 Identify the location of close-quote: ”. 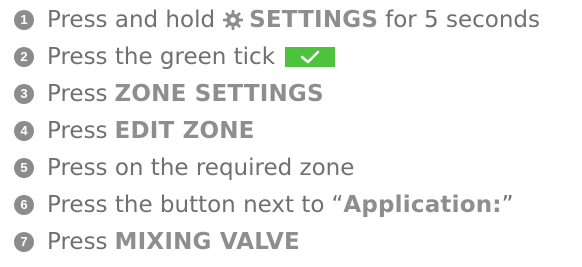
(507, 205).